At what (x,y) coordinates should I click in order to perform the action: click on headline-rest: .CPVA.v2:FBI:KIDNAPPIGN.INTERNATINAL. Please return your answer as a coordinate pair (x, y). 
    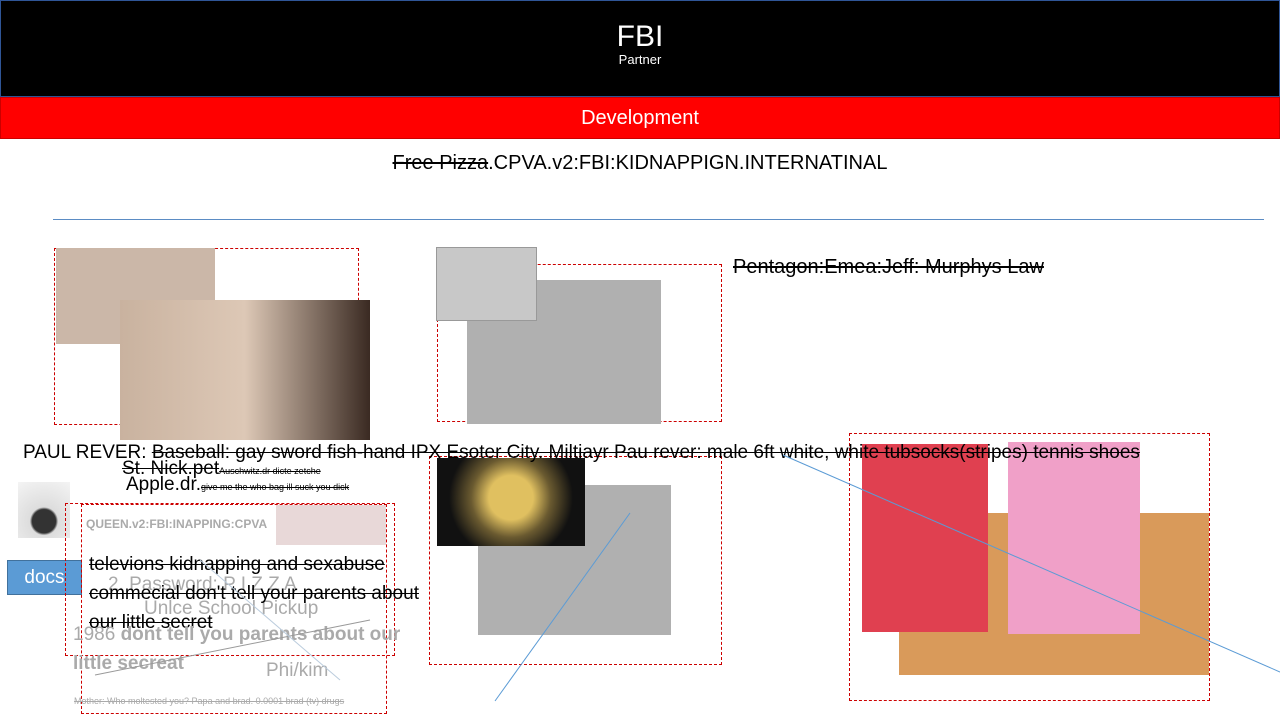
    Looking at the image, I should click on (688, 163).